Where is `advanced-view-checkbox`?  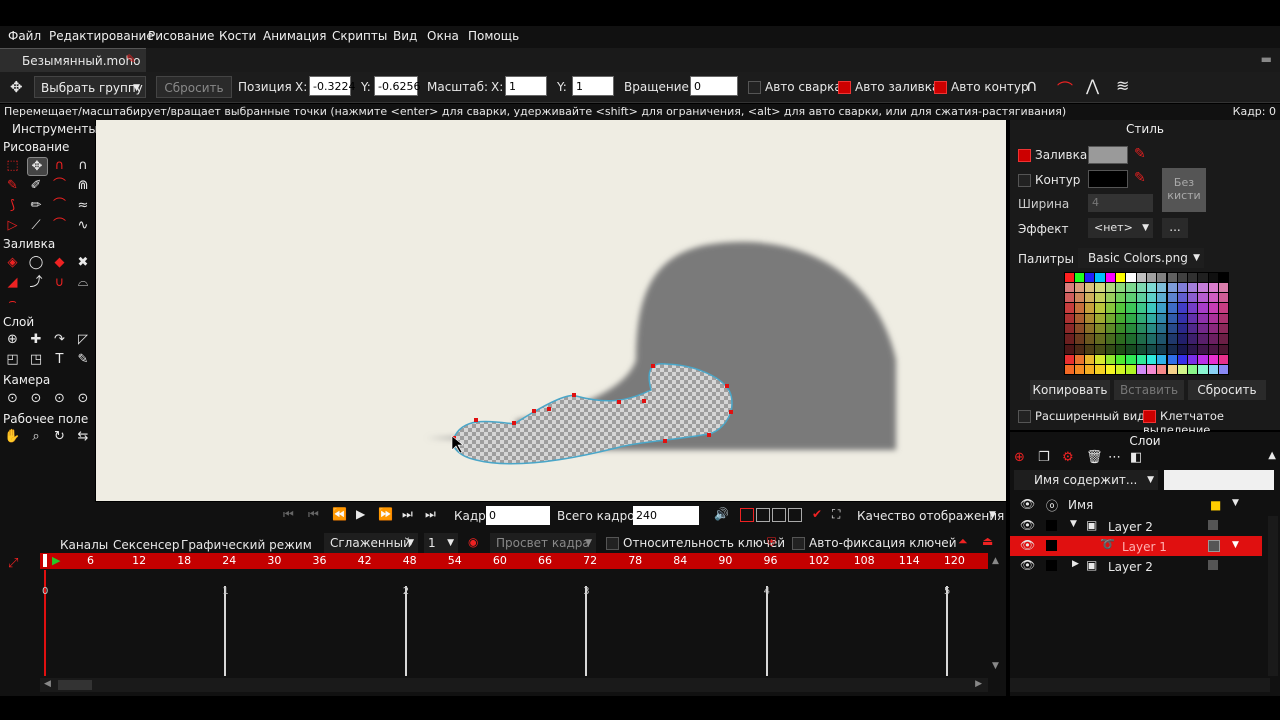 advanced-view-checkbox is located at coordinates (1024, 416).